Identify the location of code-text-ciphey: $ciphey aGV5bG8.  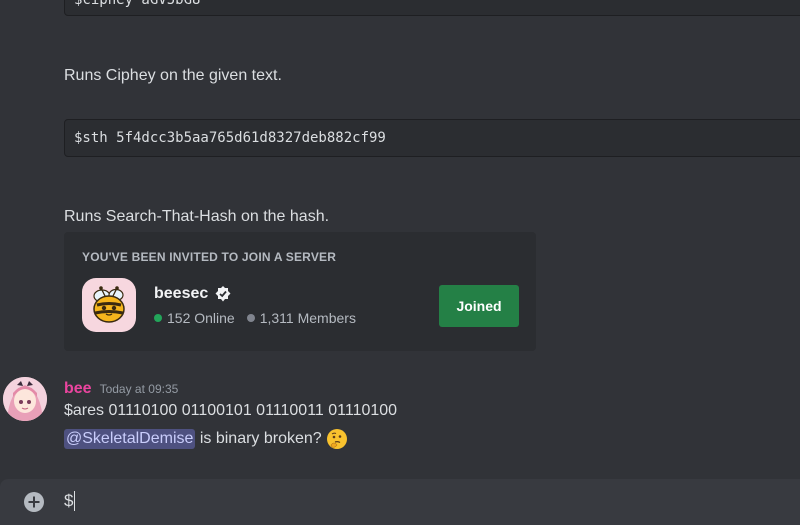
(137, 4).